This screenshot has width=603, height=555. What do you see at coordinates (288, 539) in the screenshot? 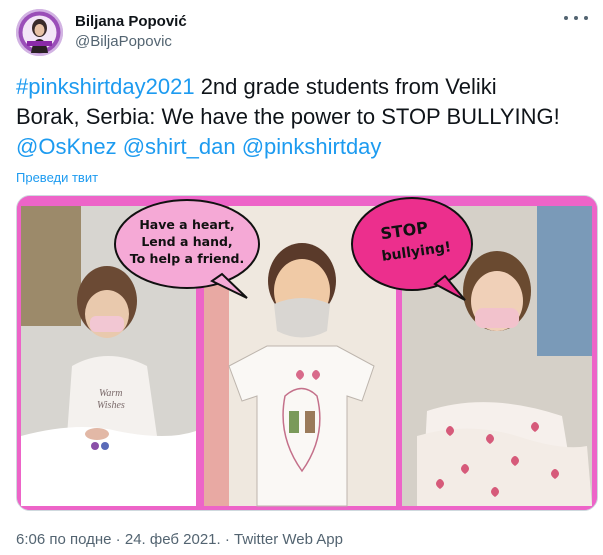
I see `tweet-source: Twitter Web App` at bounding box center [288, 539].